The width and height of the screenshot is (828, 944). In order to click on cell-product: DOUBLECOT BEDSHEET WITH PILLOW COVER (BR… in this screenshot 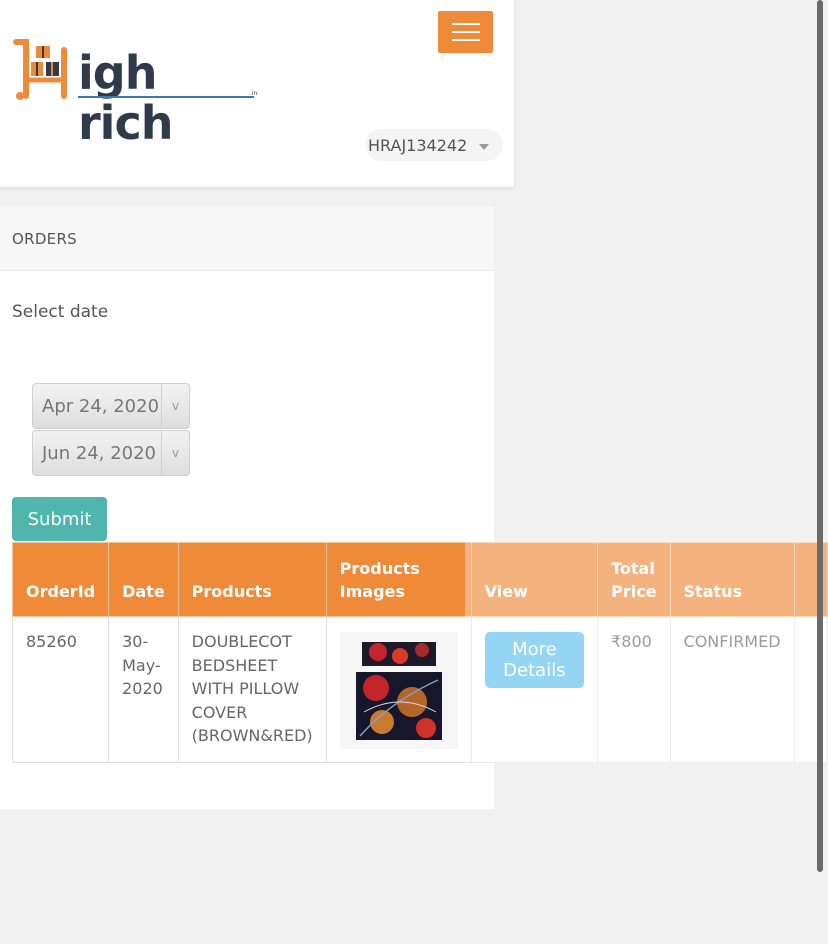, I will do `click(252, 689)`.